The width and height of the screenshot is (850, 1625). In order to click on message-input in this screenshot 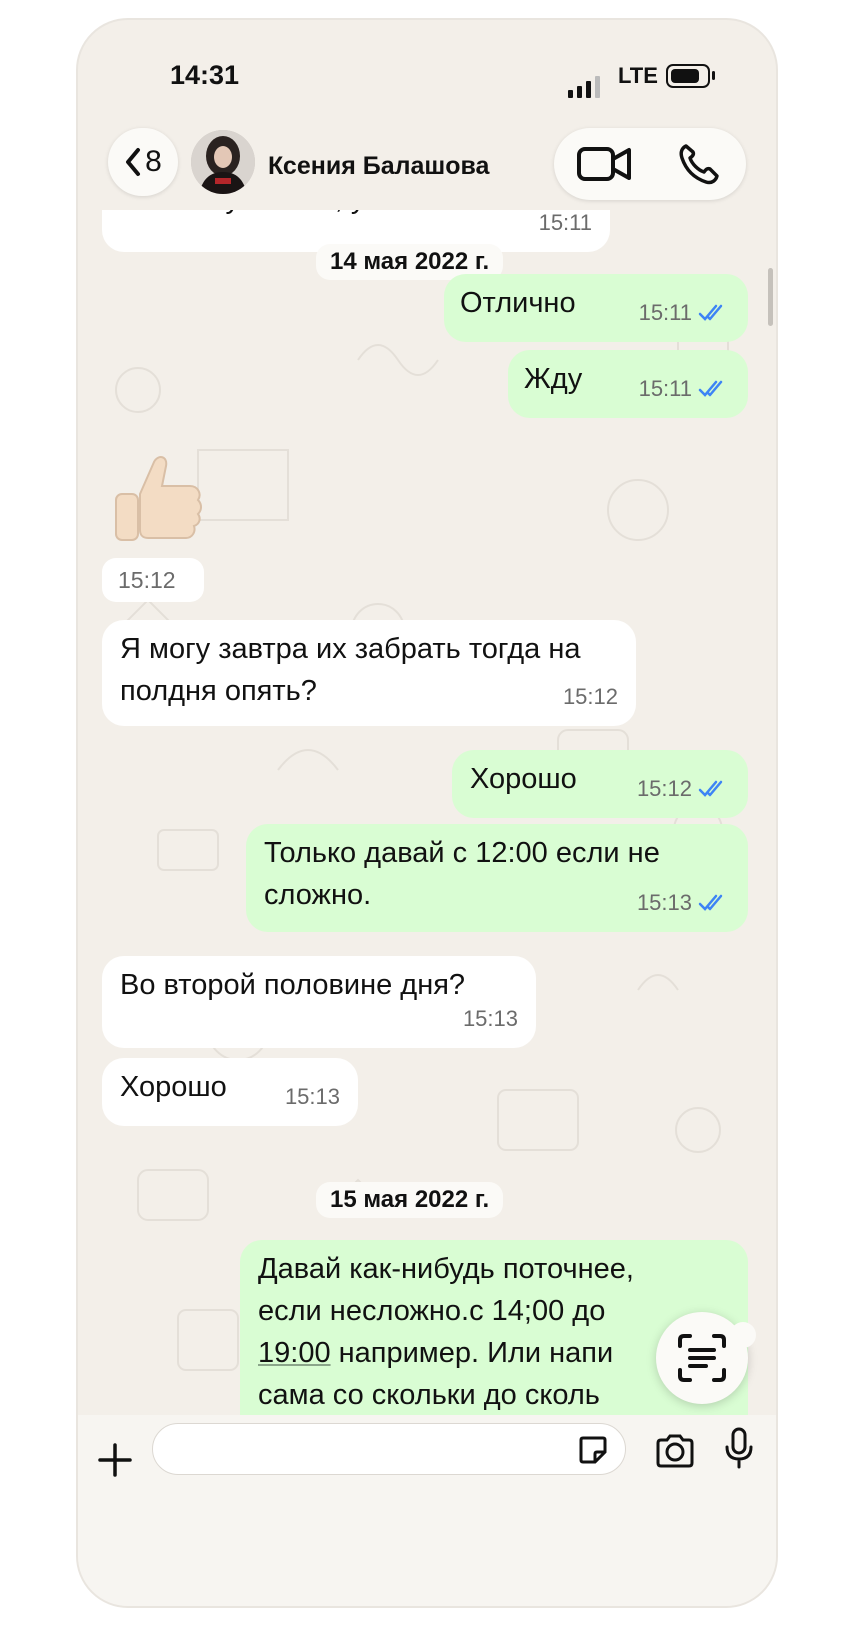, I will do `click(389, 1449)`.